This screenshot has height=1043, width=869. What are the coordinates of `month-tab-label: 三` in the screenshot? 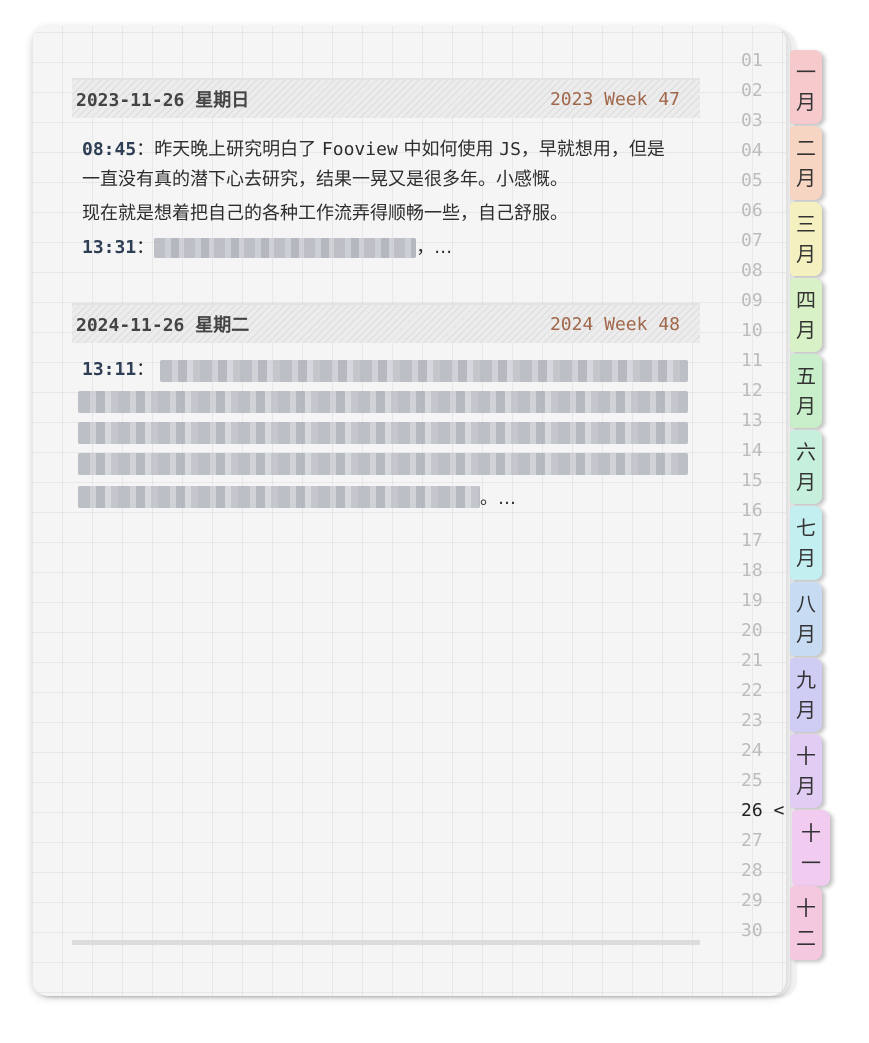 It's located at (806, 224).